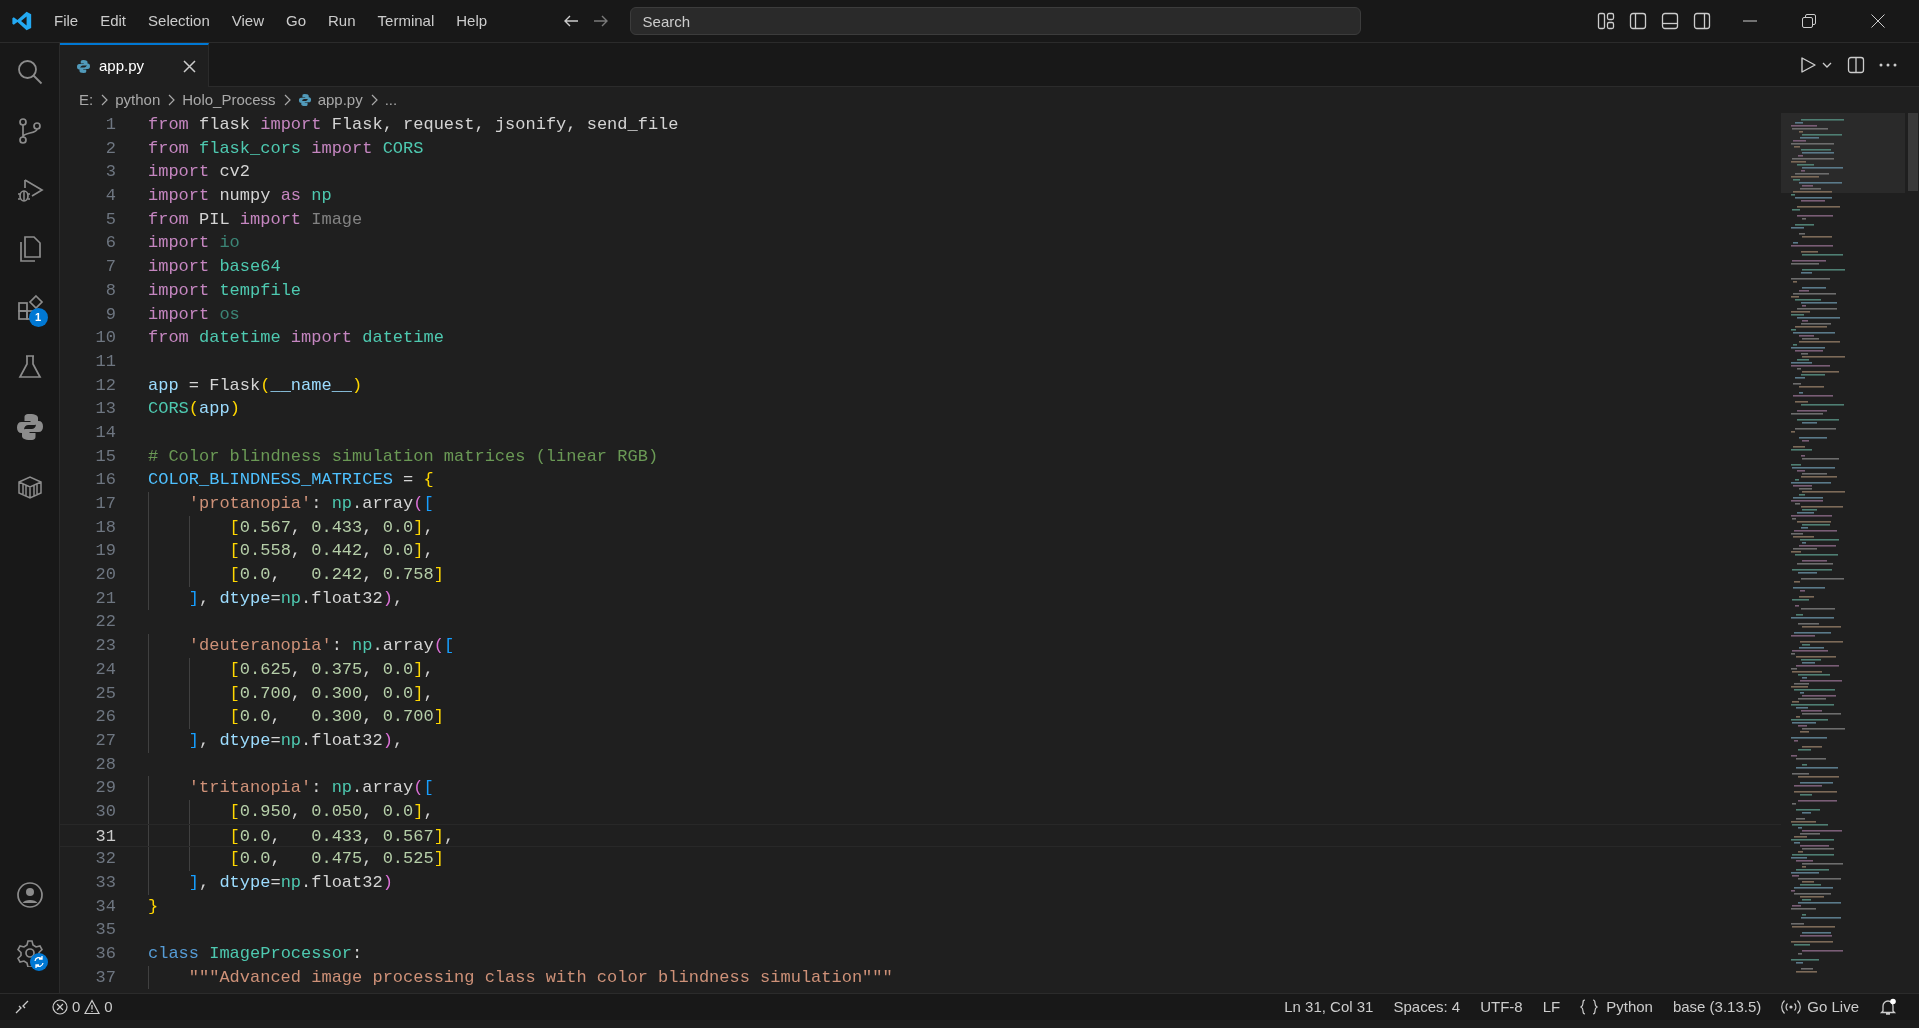  What do you see at coordinates (229, 100) in the screenshot?
I see `breadcrumb-item: Holo_Process` at bounding box center [229, 100].